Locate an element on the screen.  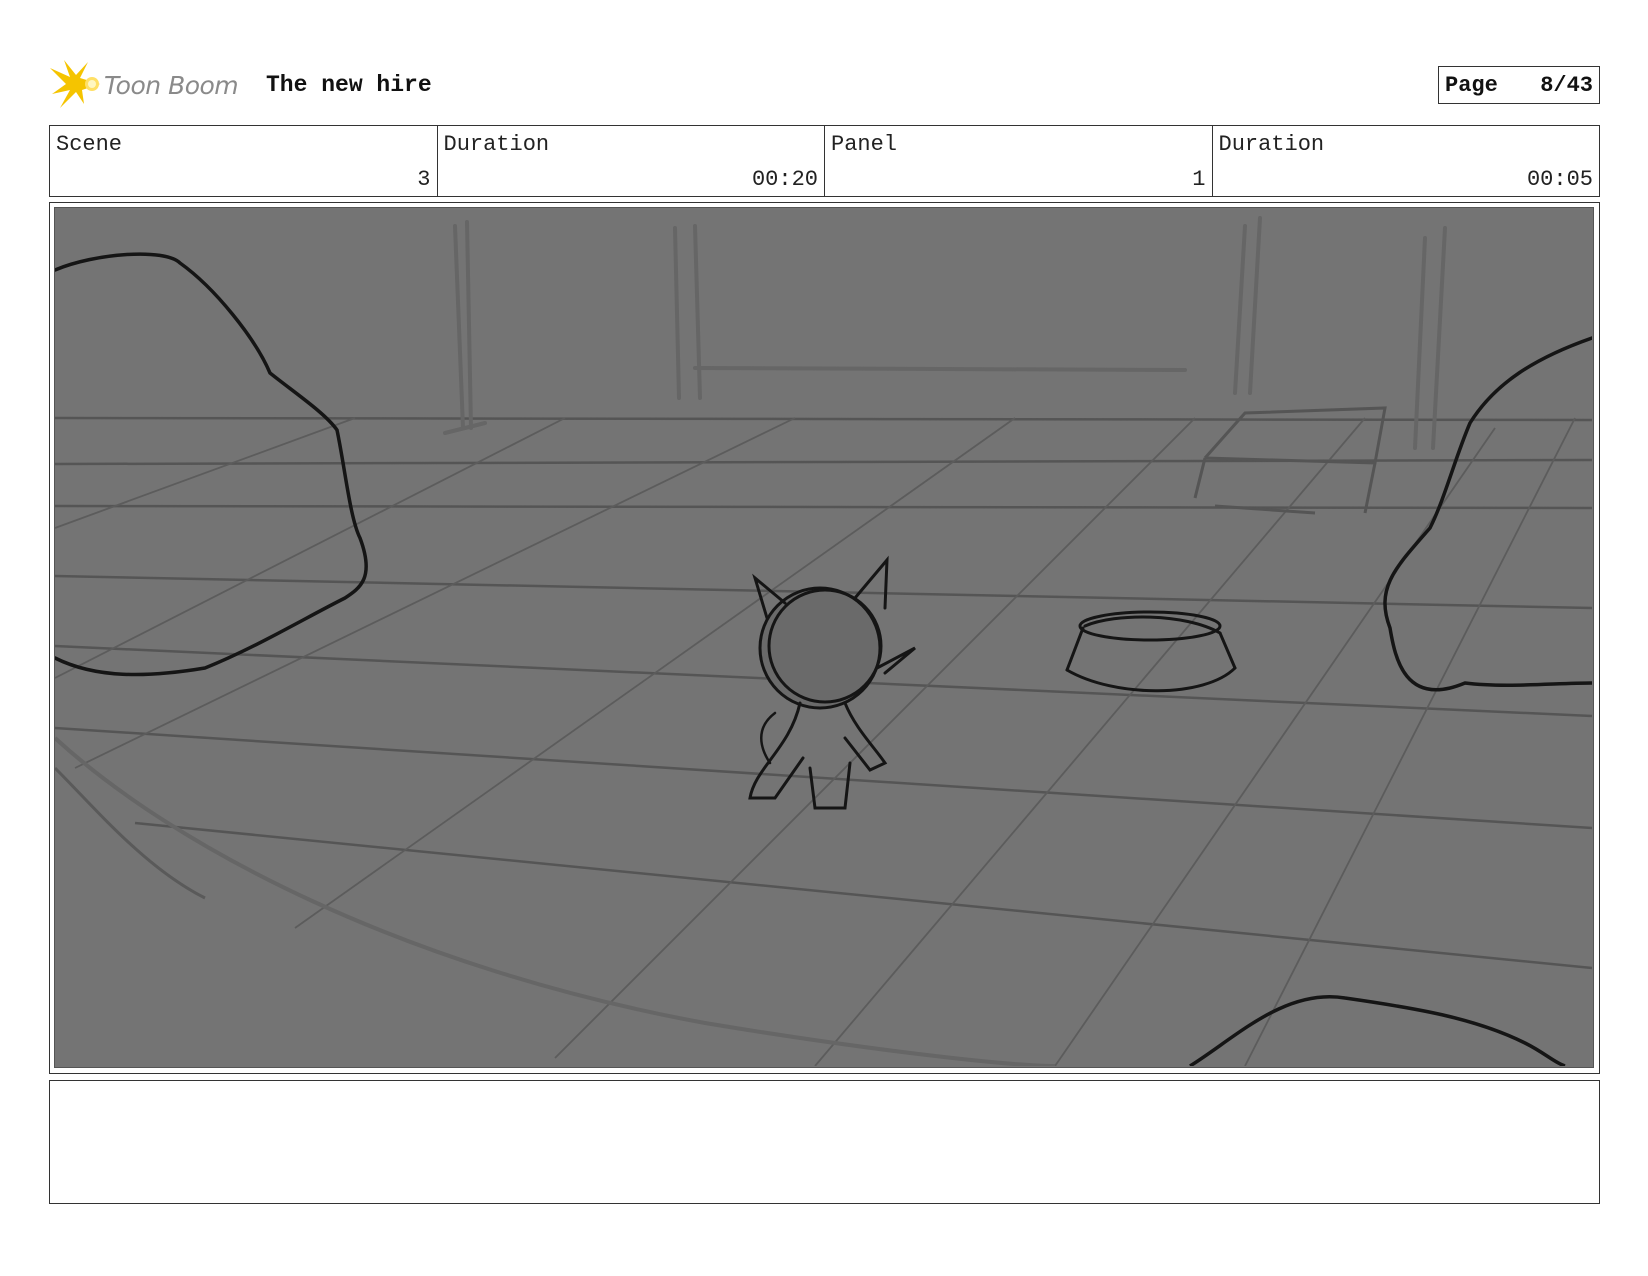
action-notes-box is located at coordinates (824, 1142).